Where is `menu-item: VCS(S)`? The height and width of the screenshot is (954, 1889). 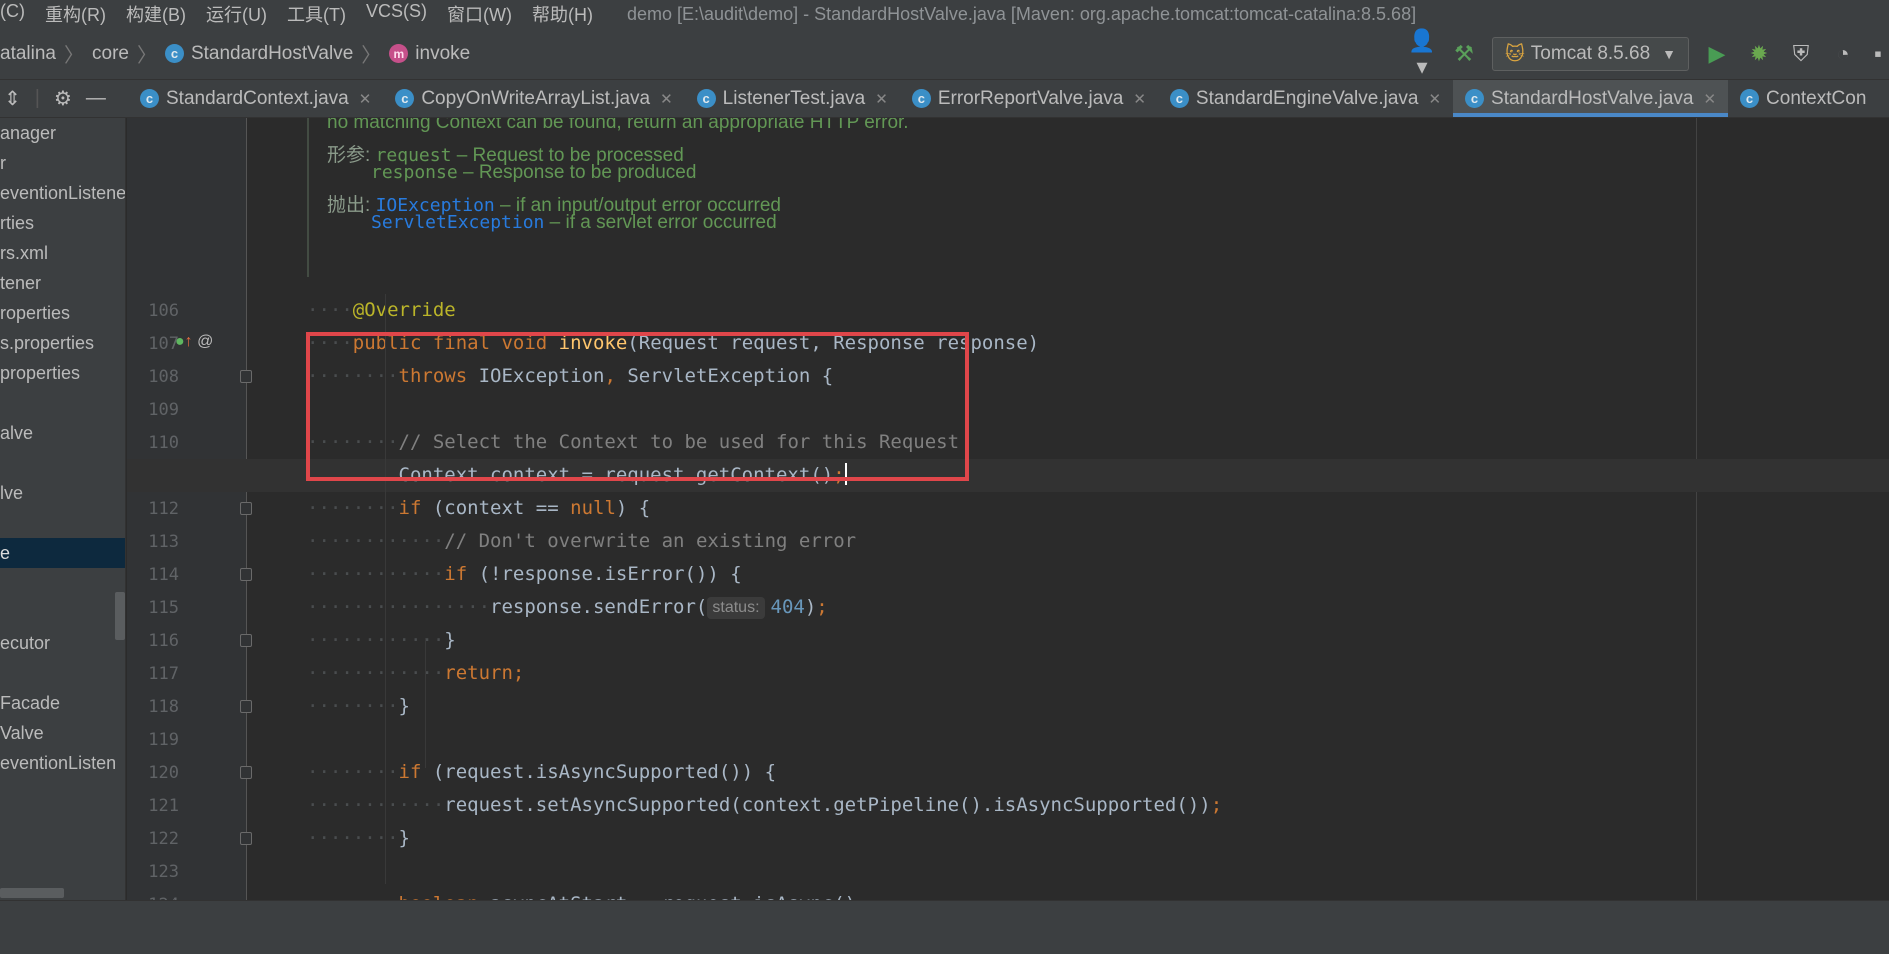
menu-item: VCS(S) is located at coordinates (396, 14).